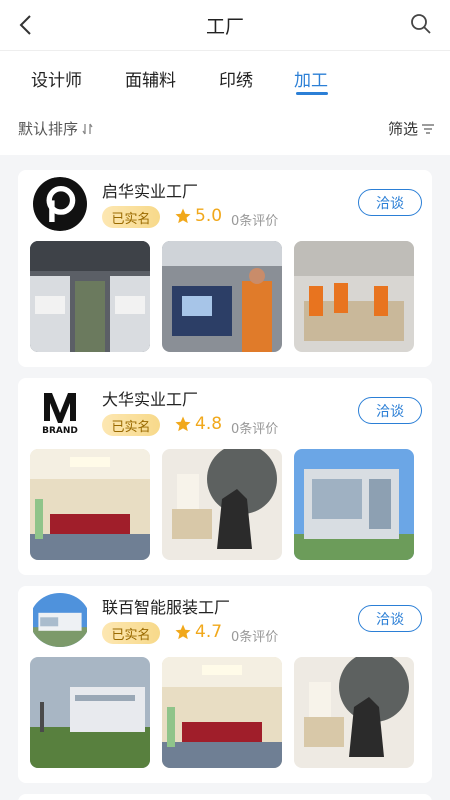 The image size is (450, 800). I want to click on factory-name: 启华实业工厂, so click(150, 191).